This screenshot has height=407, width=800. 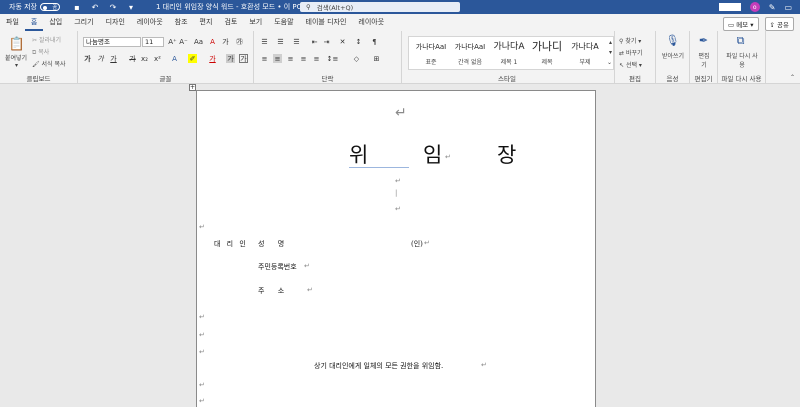 What do you see at coordinates (46, 39) in the screenshot?
I see `cut-button: ✂ 잘라내기` at bounding box center [46, 39].